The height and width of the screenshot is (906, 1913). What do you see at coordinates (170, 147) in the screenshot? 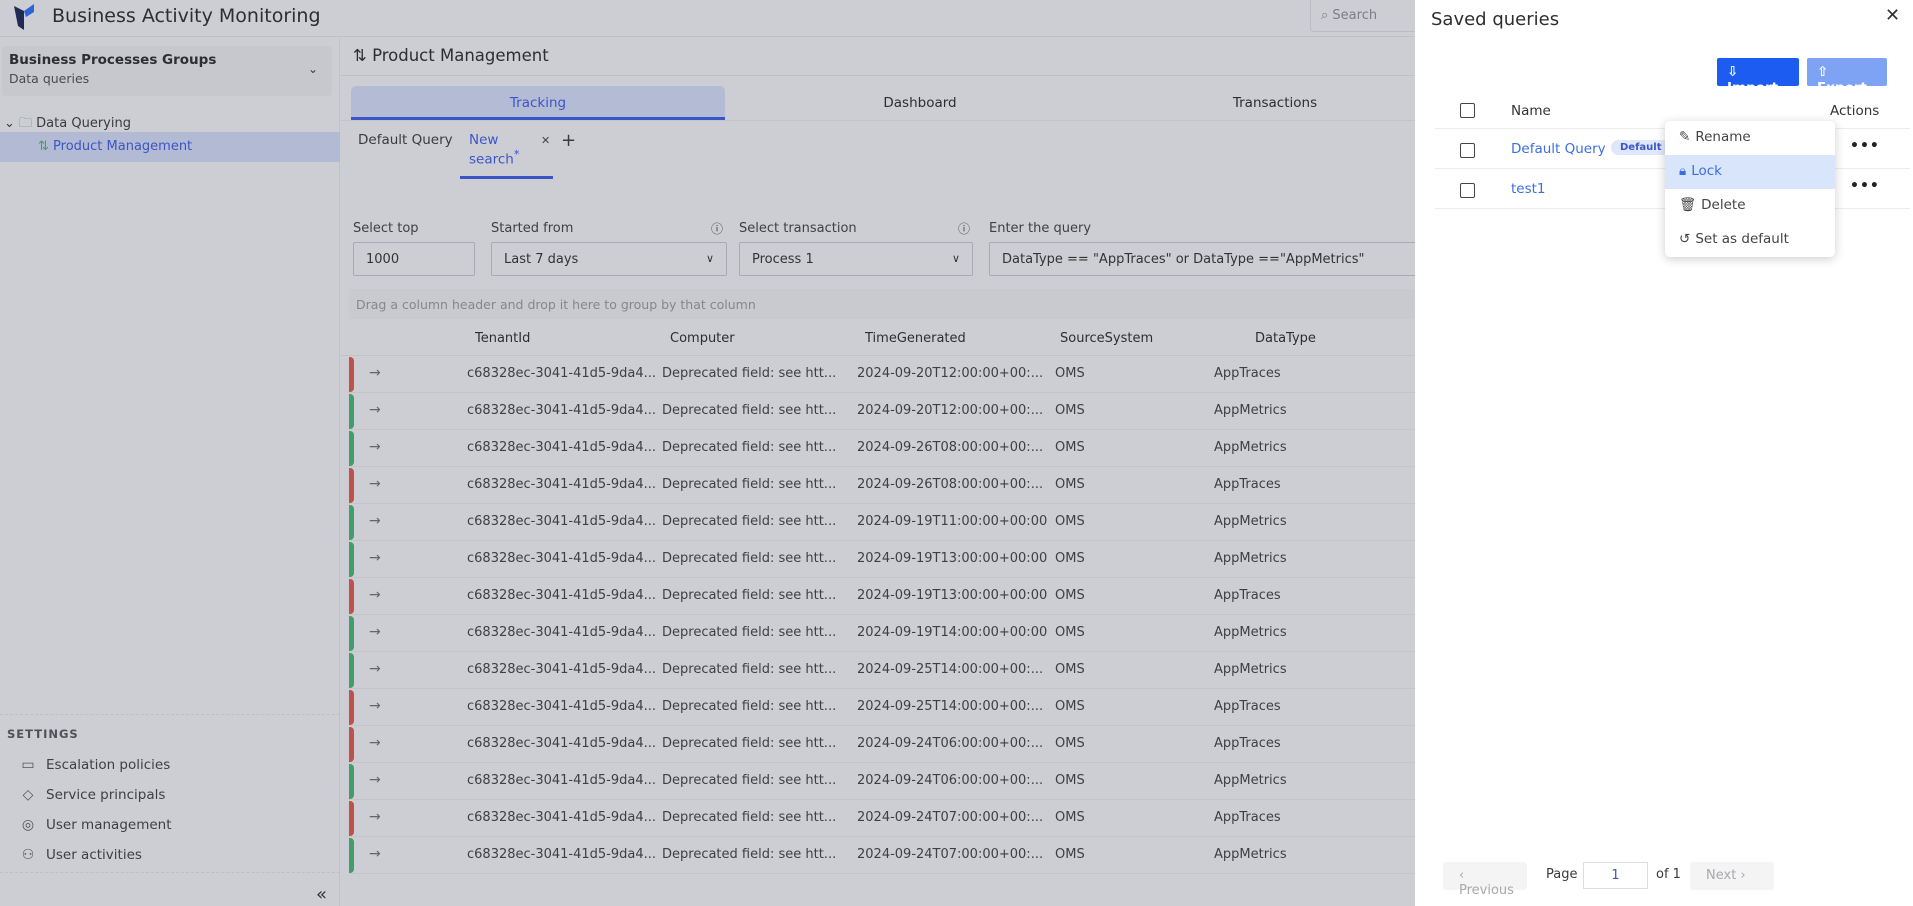
I see `tree-item-product-management: ⇅ Product Management` at bounding box center [170, 147].